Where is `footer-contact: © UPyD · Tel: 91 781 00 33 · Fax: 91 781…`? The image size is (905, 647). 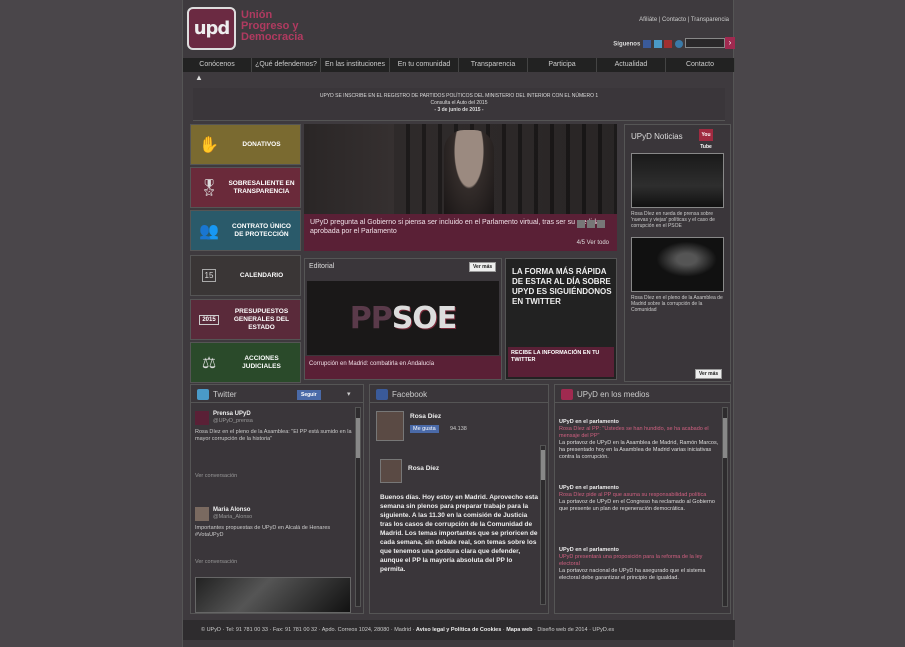 footer-contact: © UPyD · Tel: 91 781 00 33 · Fax: 91 781… is located at coordinates (306, 630).